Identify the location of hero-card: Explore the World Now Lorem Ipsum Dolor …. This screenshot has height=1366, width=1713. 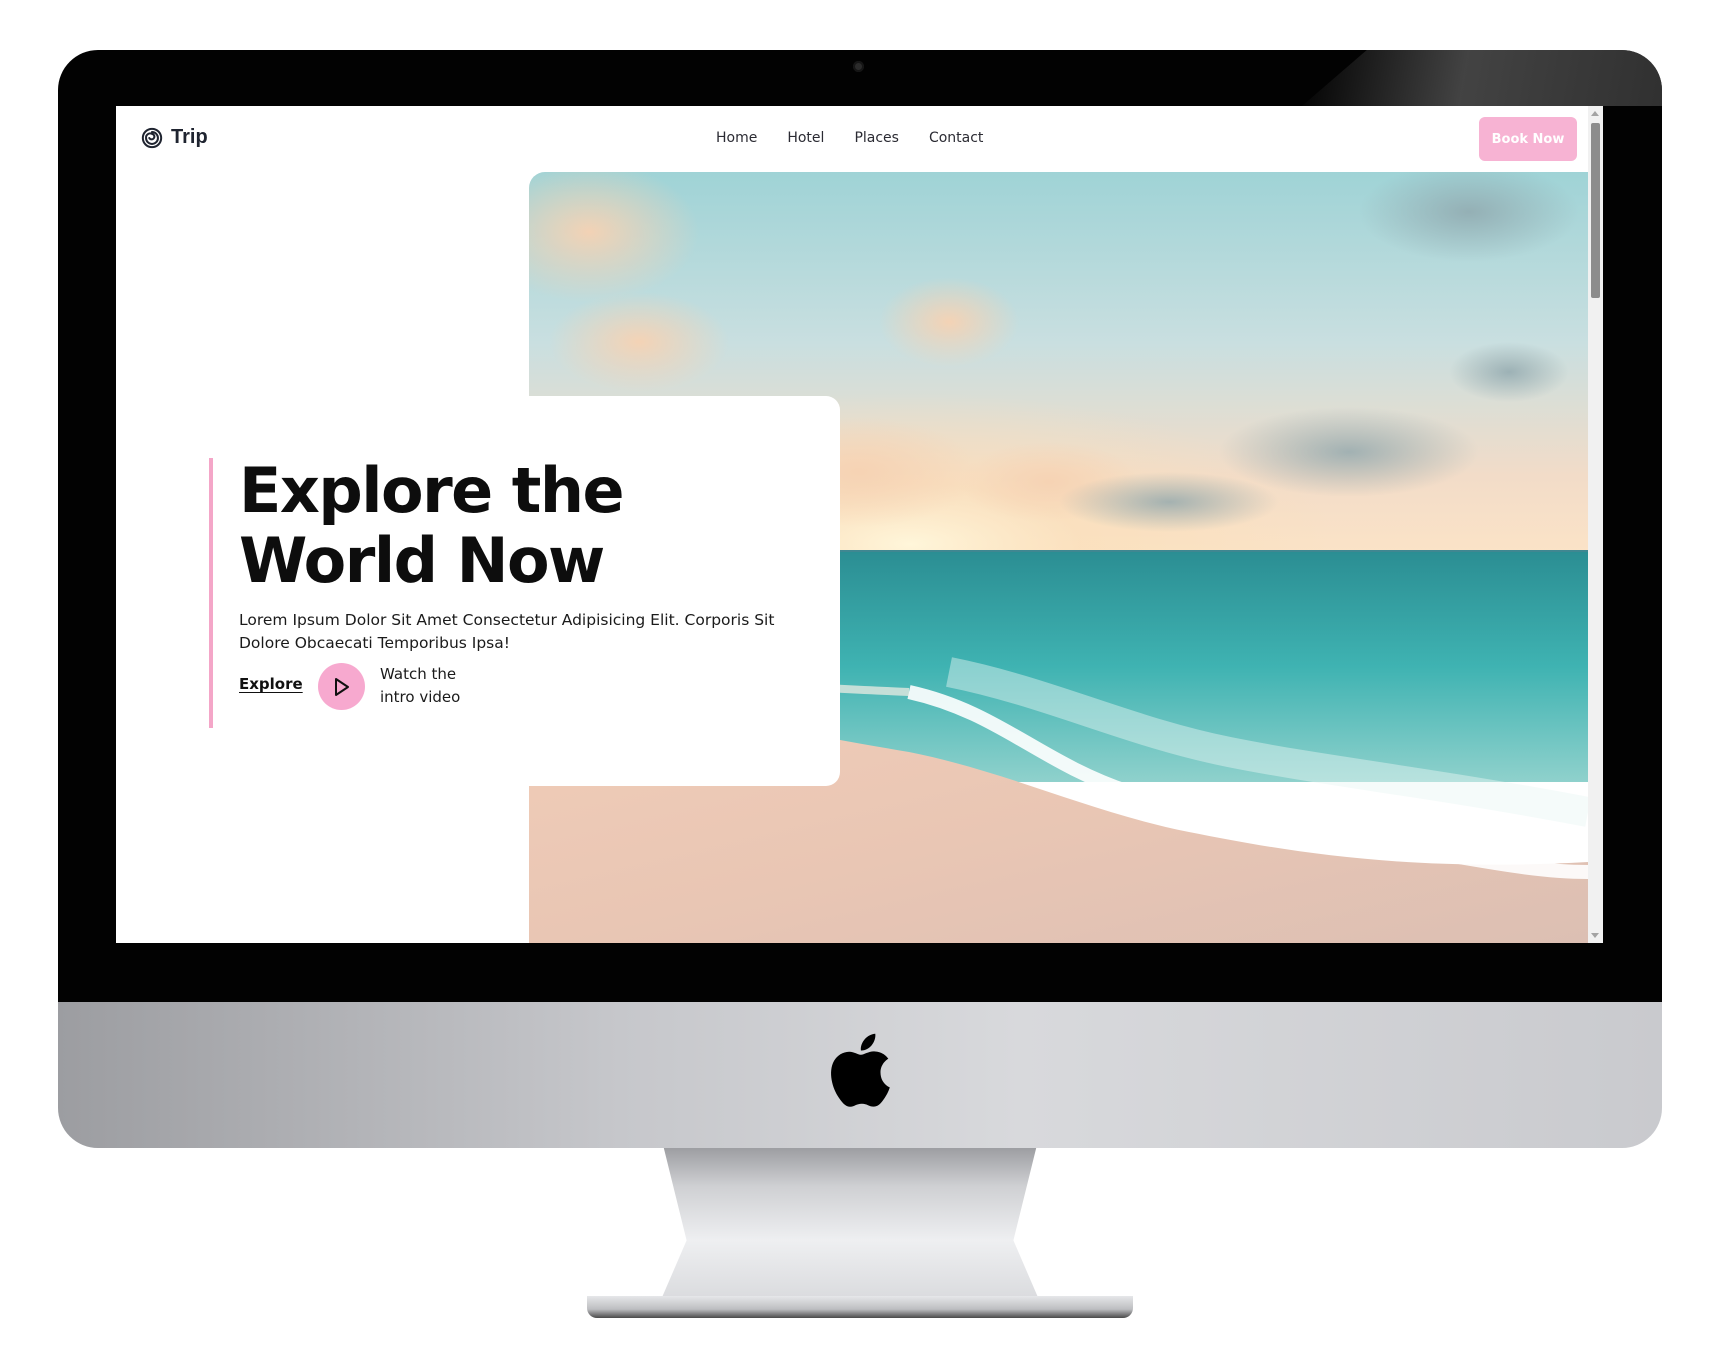
(478, 591).